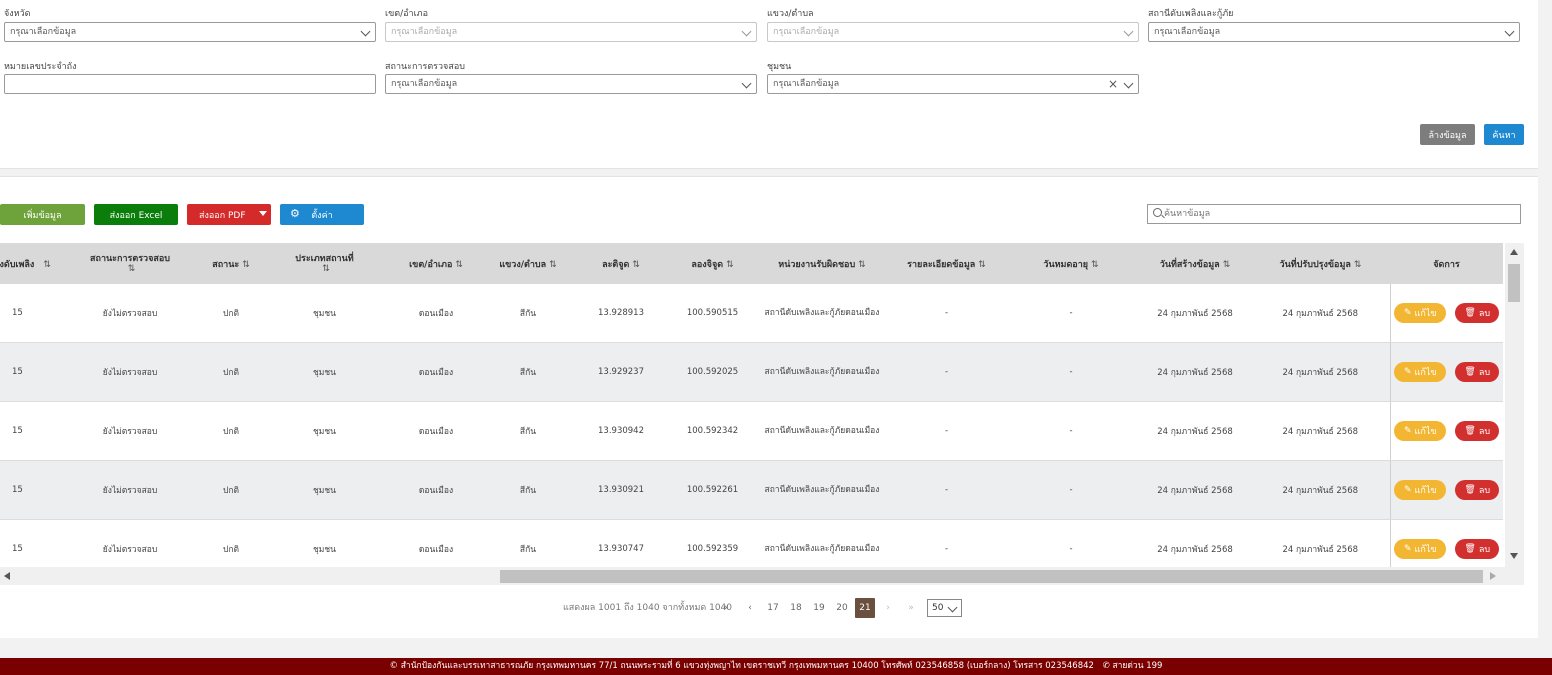 The image size is (1552, 675). I want to click on cell-longitude: 100.590515, so click(712, 313).